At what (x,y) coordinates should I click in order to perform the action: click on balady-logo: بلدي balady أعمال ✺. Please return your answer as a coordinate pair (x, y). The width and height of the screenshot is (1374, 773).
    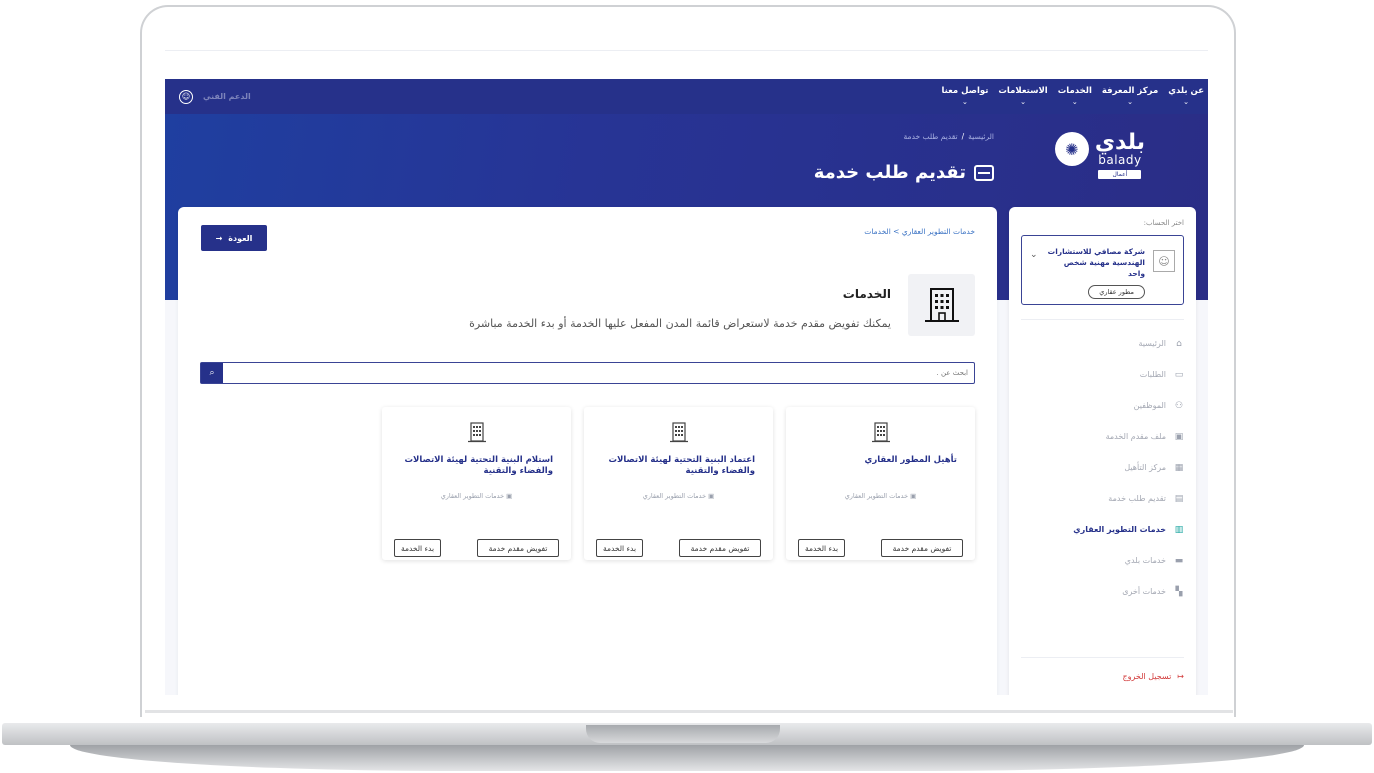
    Looking at the image, I should click on (1099, 154).